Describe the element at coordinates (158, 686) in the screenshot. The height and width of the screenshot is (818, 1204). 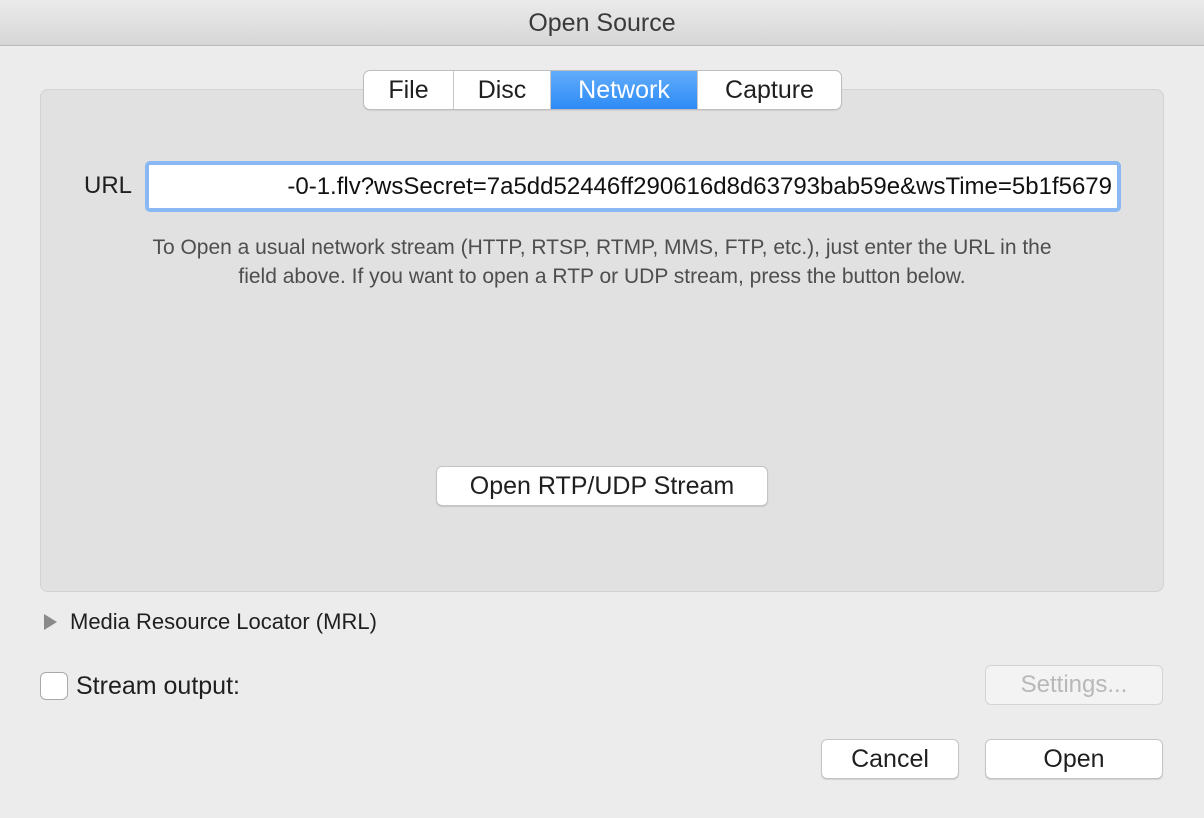
I see `stream-output-label: Stream output:` at that location.